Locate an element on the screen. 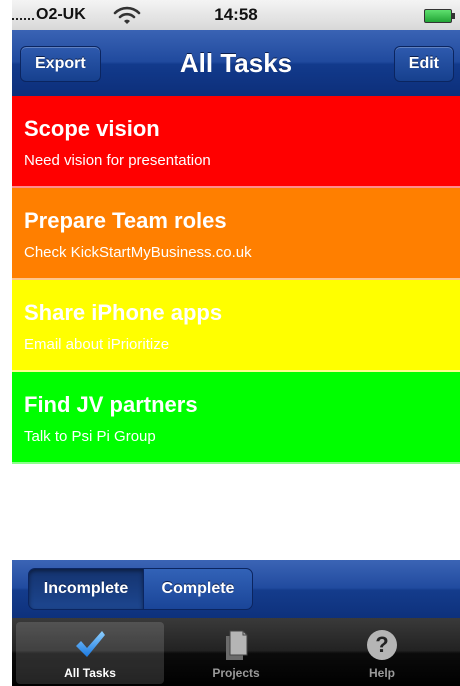 The height and width of the screenshot is (686, 460). help-icon: ? is located at coordinates (382, 645).